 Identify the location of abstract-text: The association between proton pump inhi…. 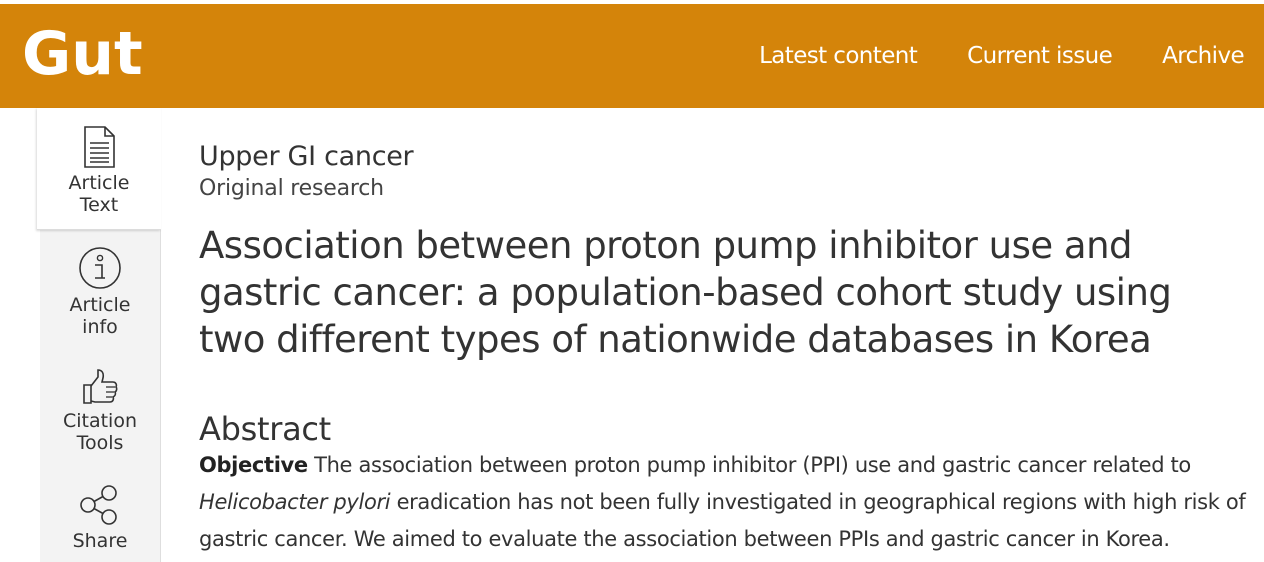
(749, 465).